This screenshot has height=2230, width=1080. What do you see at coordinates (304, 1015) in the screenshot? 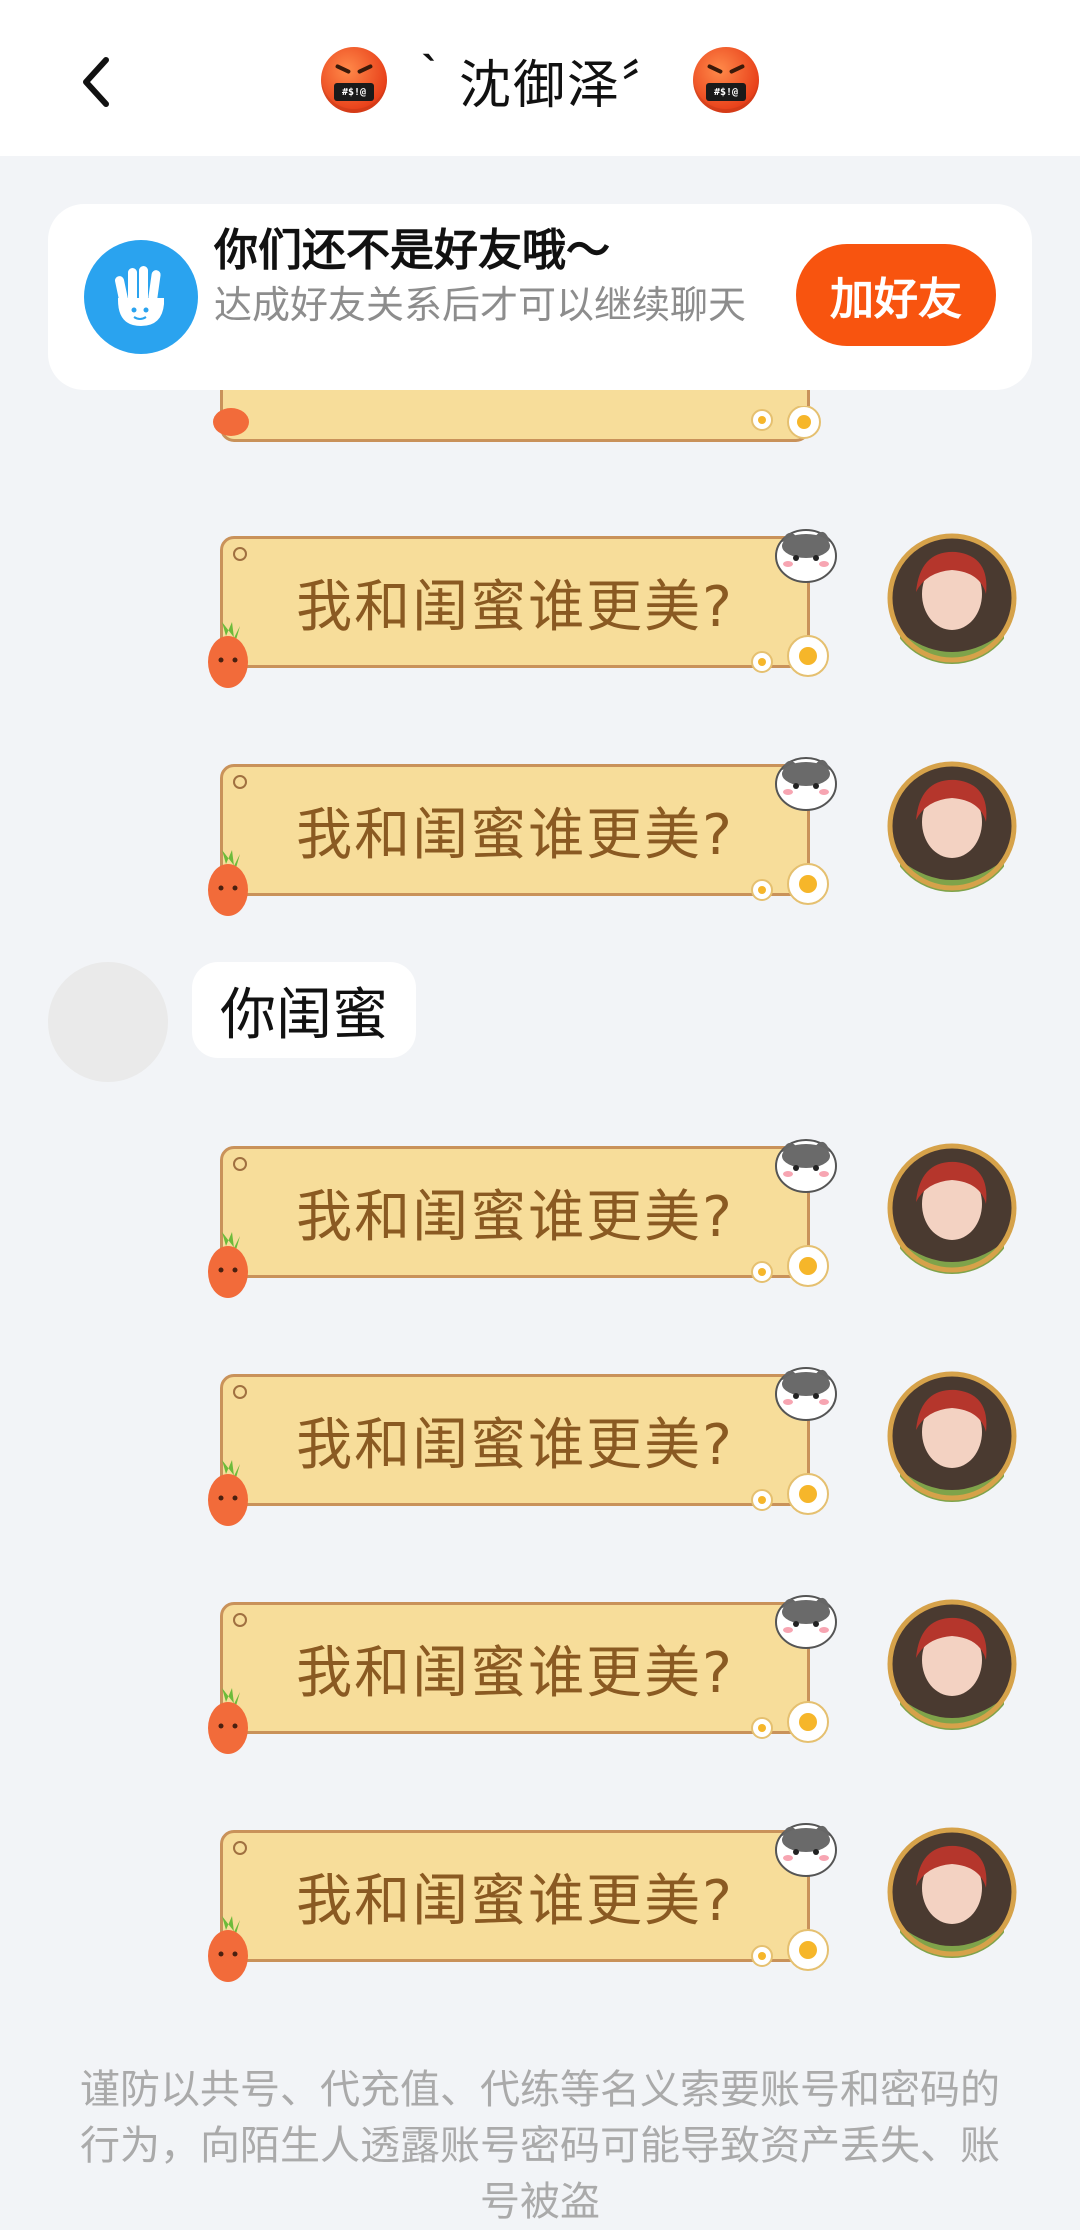
I see `message-text: 你闺蜜` at bounding box center [304, 1015].